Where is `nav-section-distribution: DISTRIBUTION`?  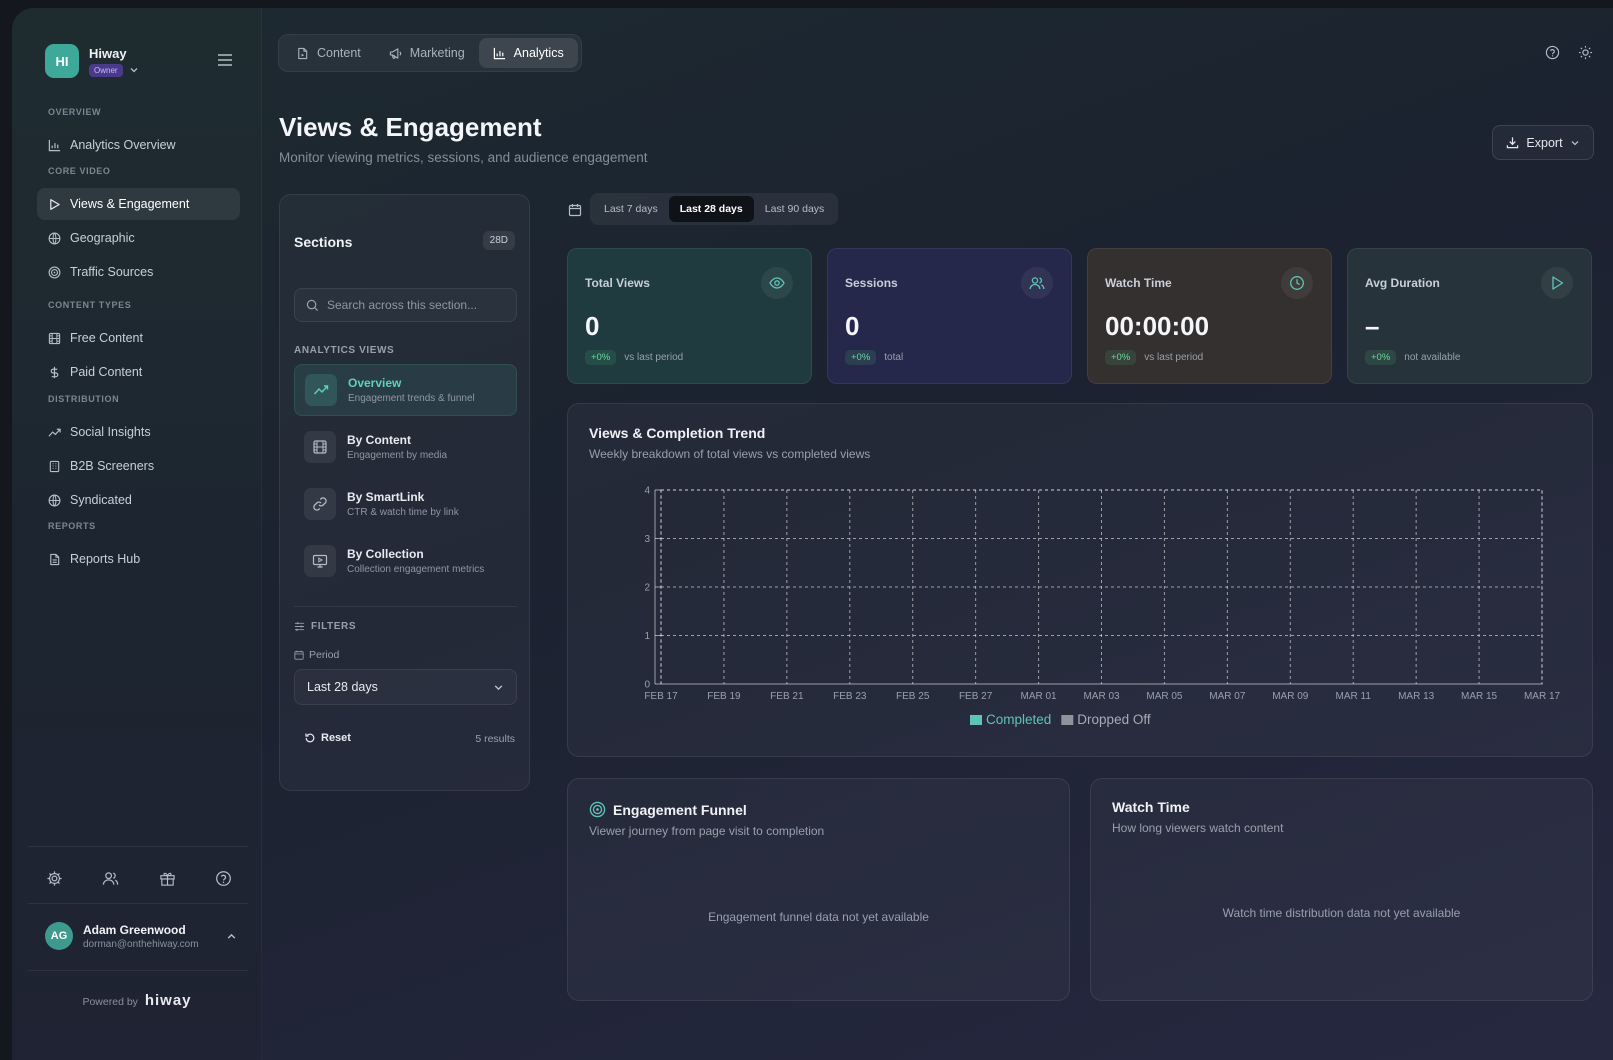 nav-section-distribution: DISTRIBUTION is located at coordinates (84, 399).